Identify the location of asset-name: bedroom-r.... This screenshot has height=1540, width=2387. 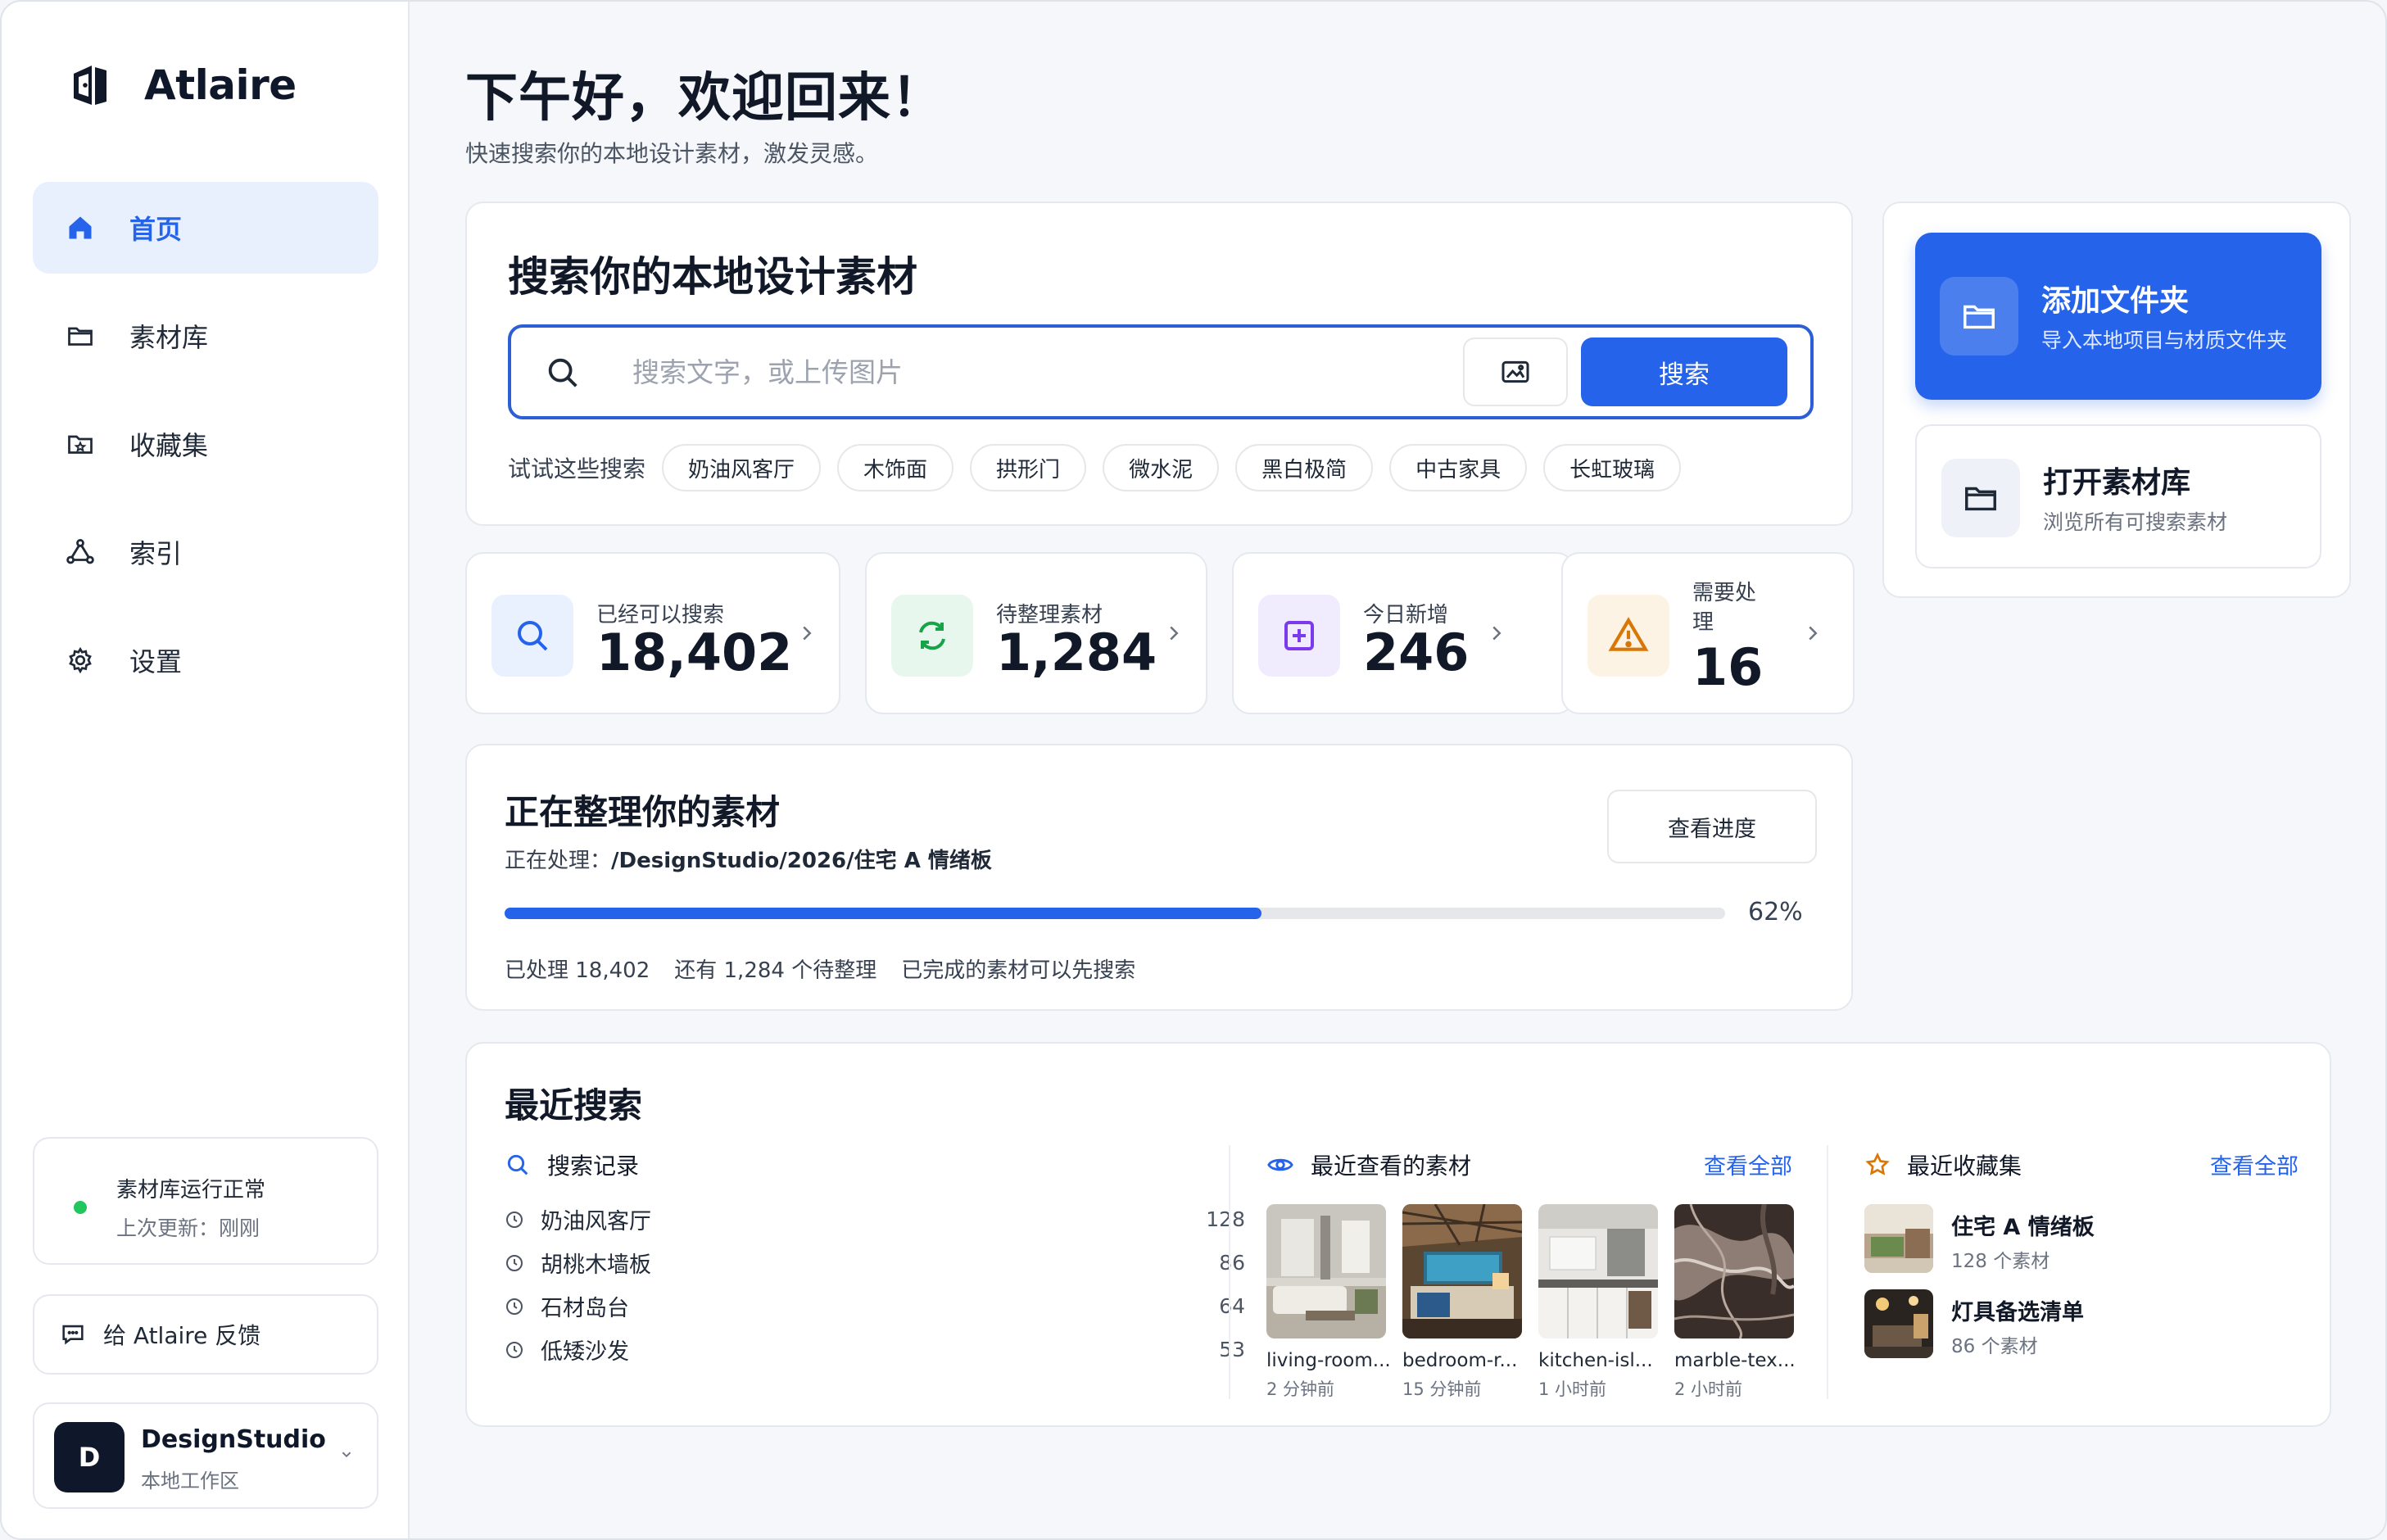
(1460, 1360).